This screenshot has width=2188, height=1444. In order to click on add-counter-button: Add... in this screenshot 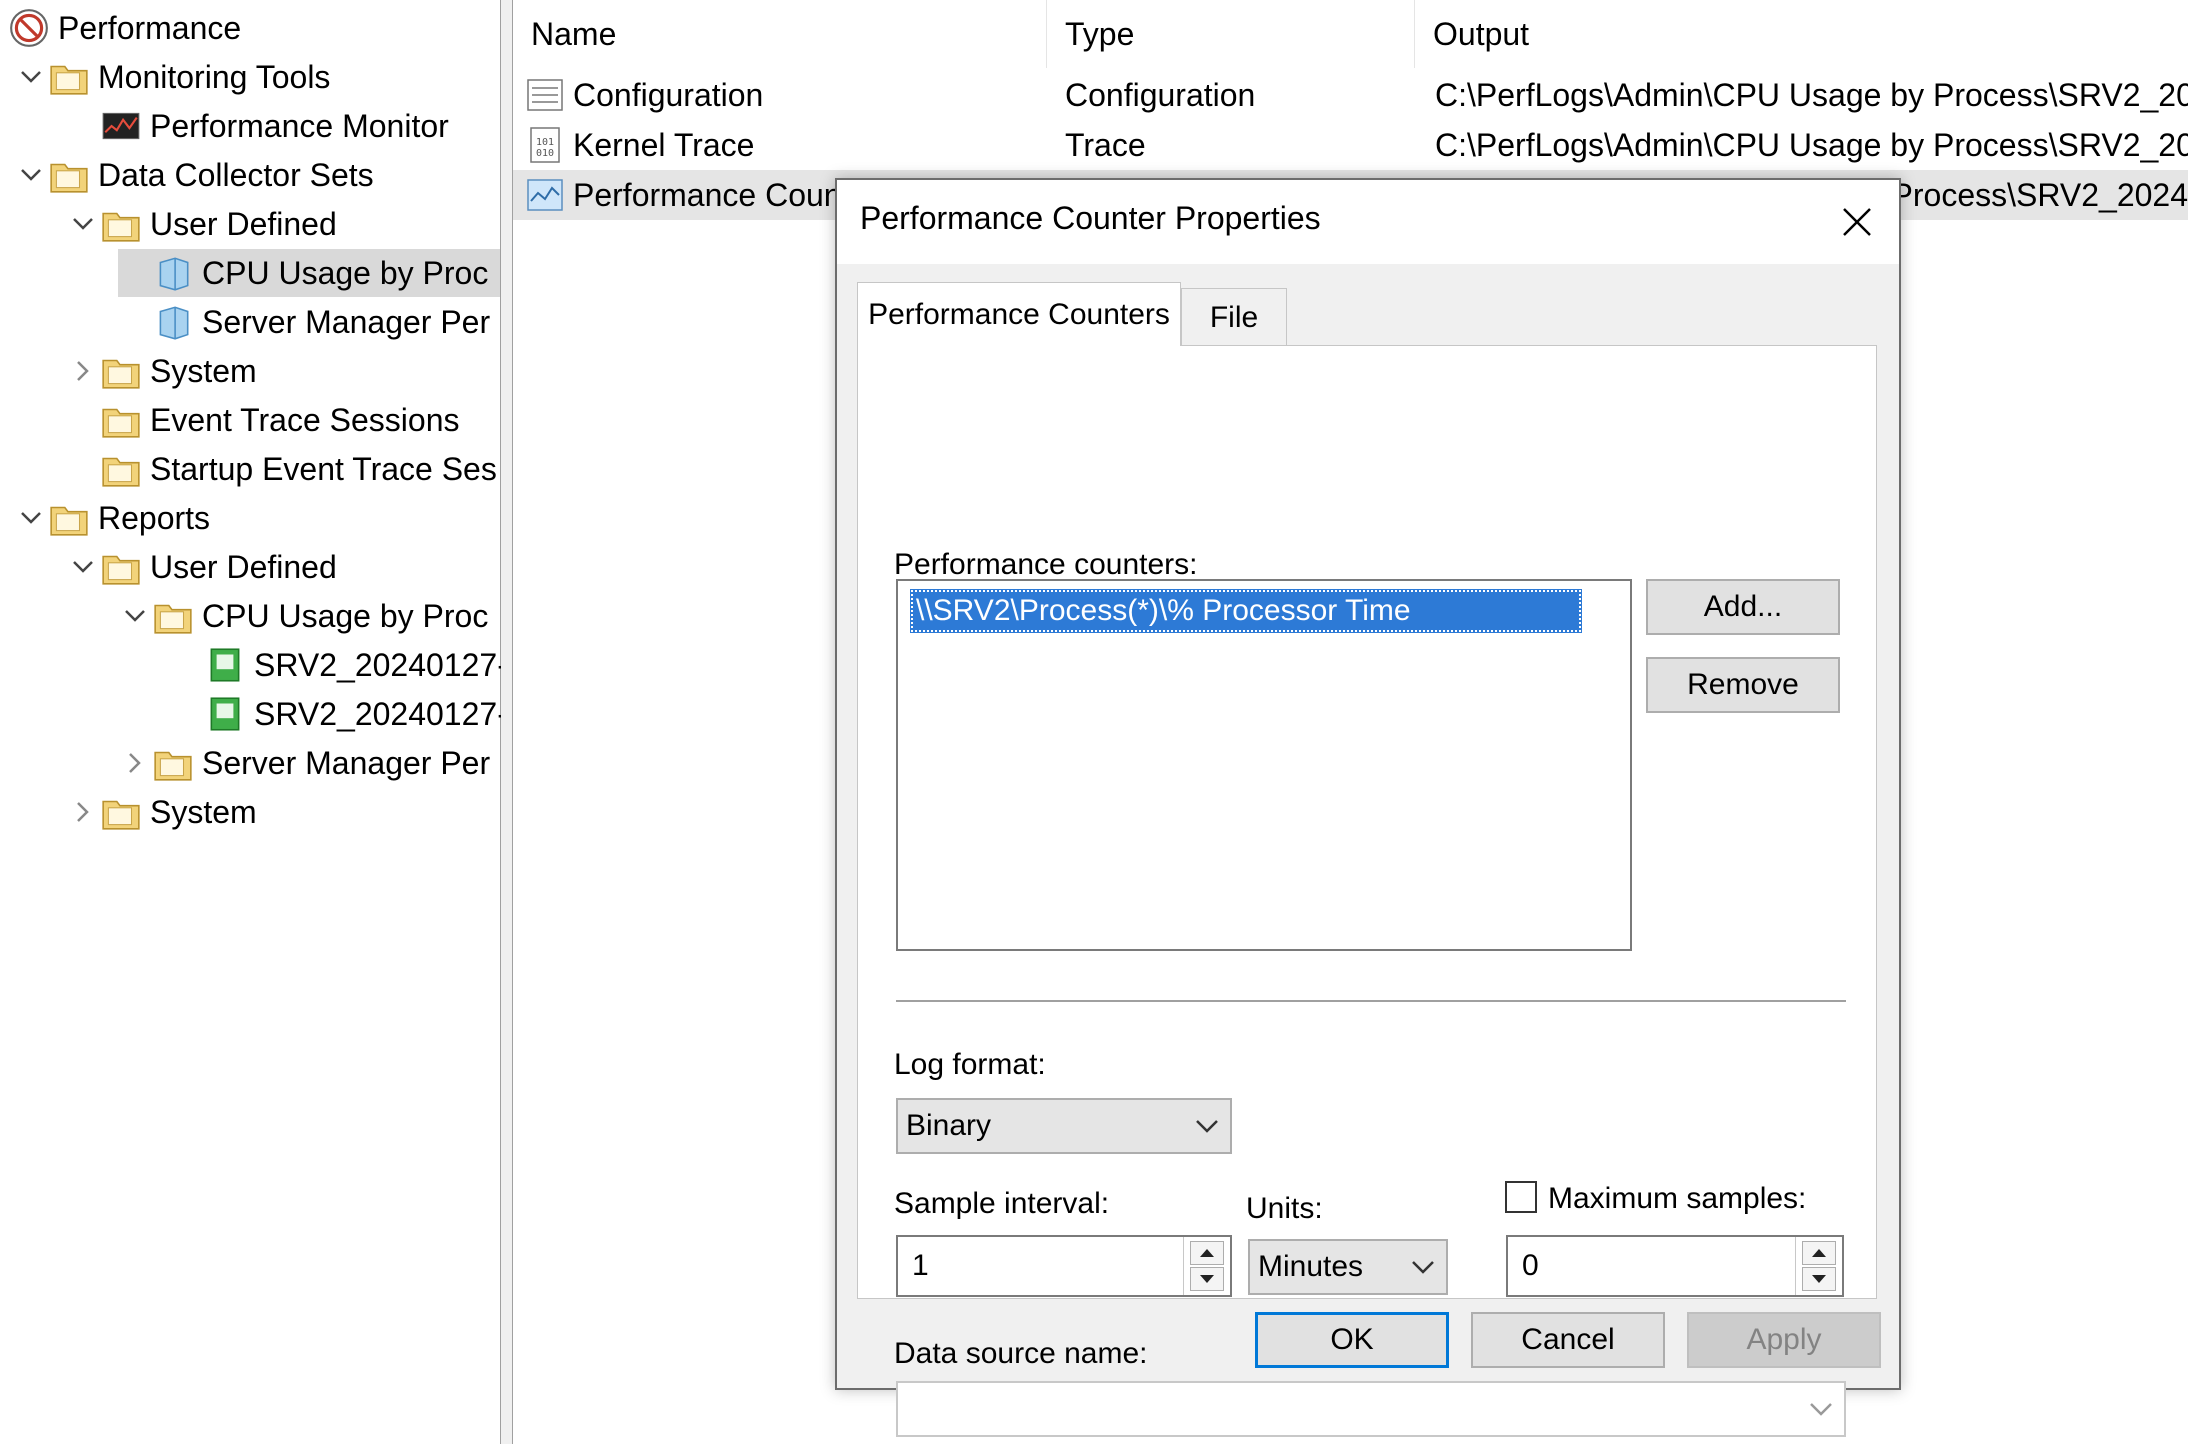, I will do `click(1743, 607)`.